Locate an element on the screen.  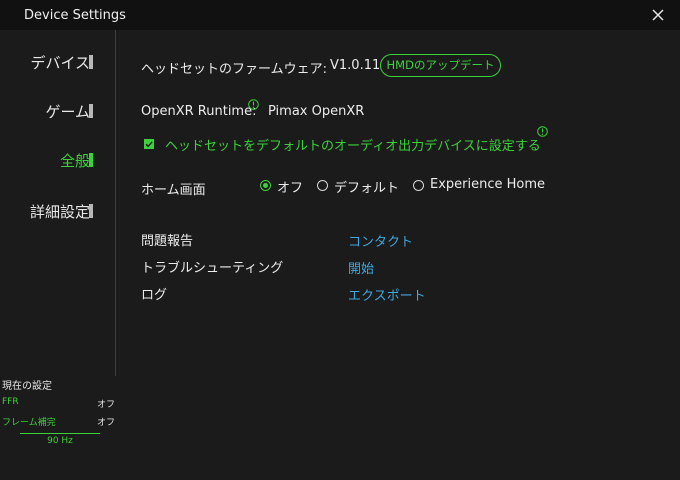
firmware-label: ヘッドセットのファームウェア: is located at coordinates (234, 69).